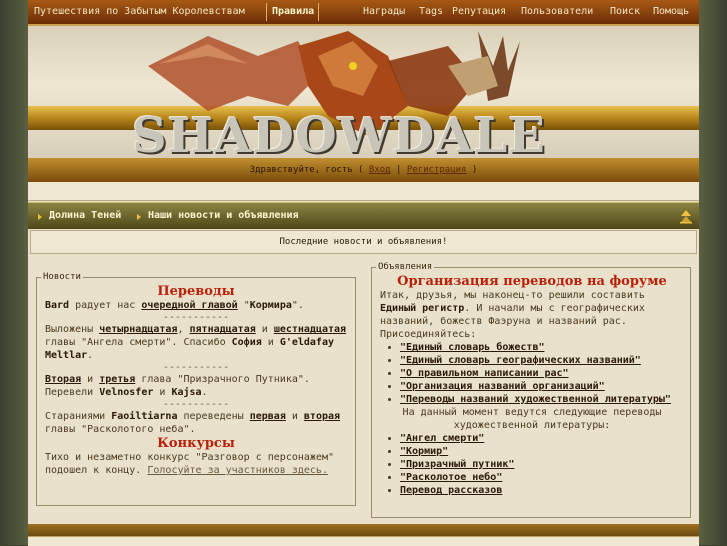 This screenshot has width=727, height=546. I want to click on chapter-link: Вторая, so click(63, 379).